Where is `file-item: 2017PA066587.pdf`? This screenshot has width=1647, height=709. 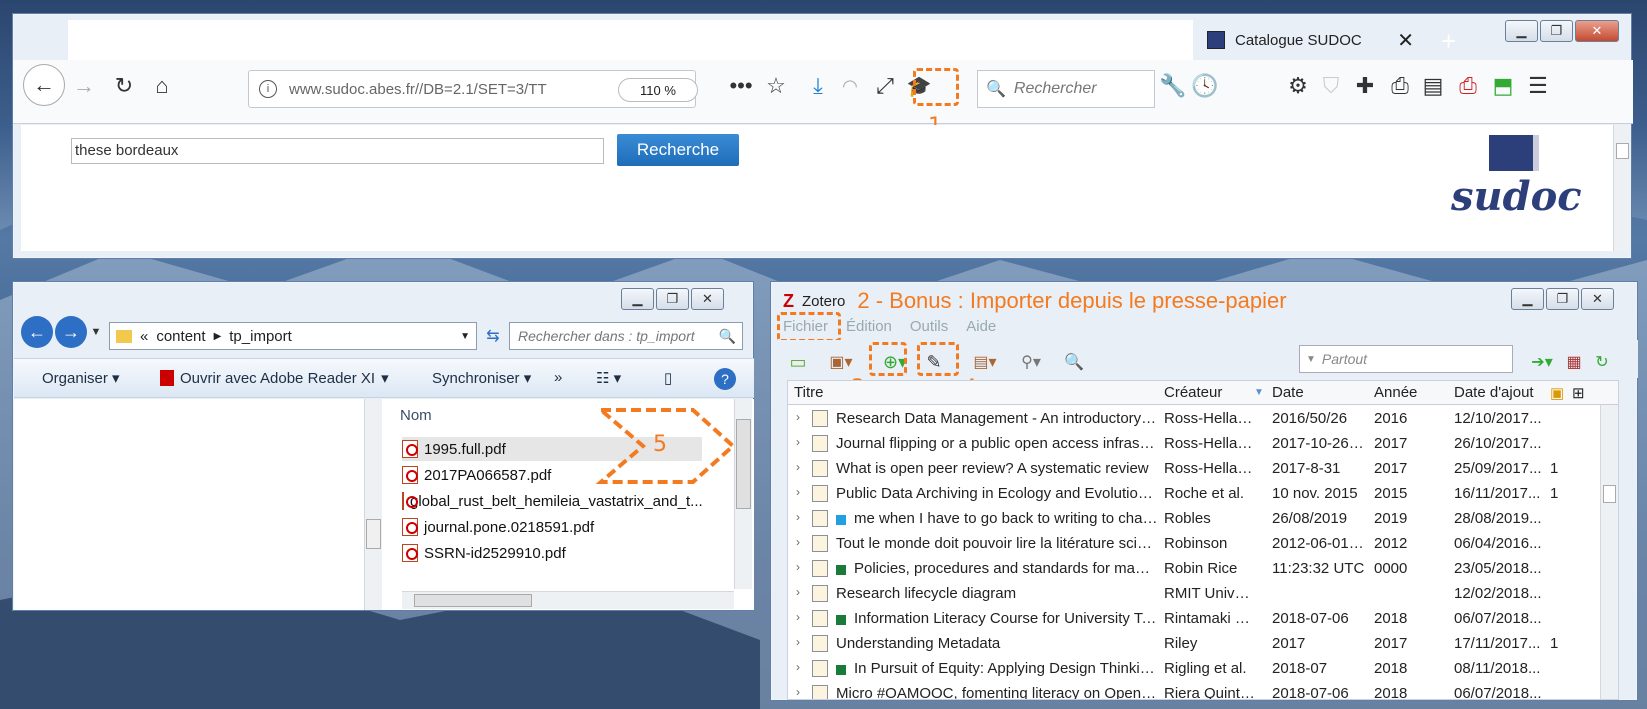
file-item: 2017PA066587.pdf is located at coordinates (476, 475).